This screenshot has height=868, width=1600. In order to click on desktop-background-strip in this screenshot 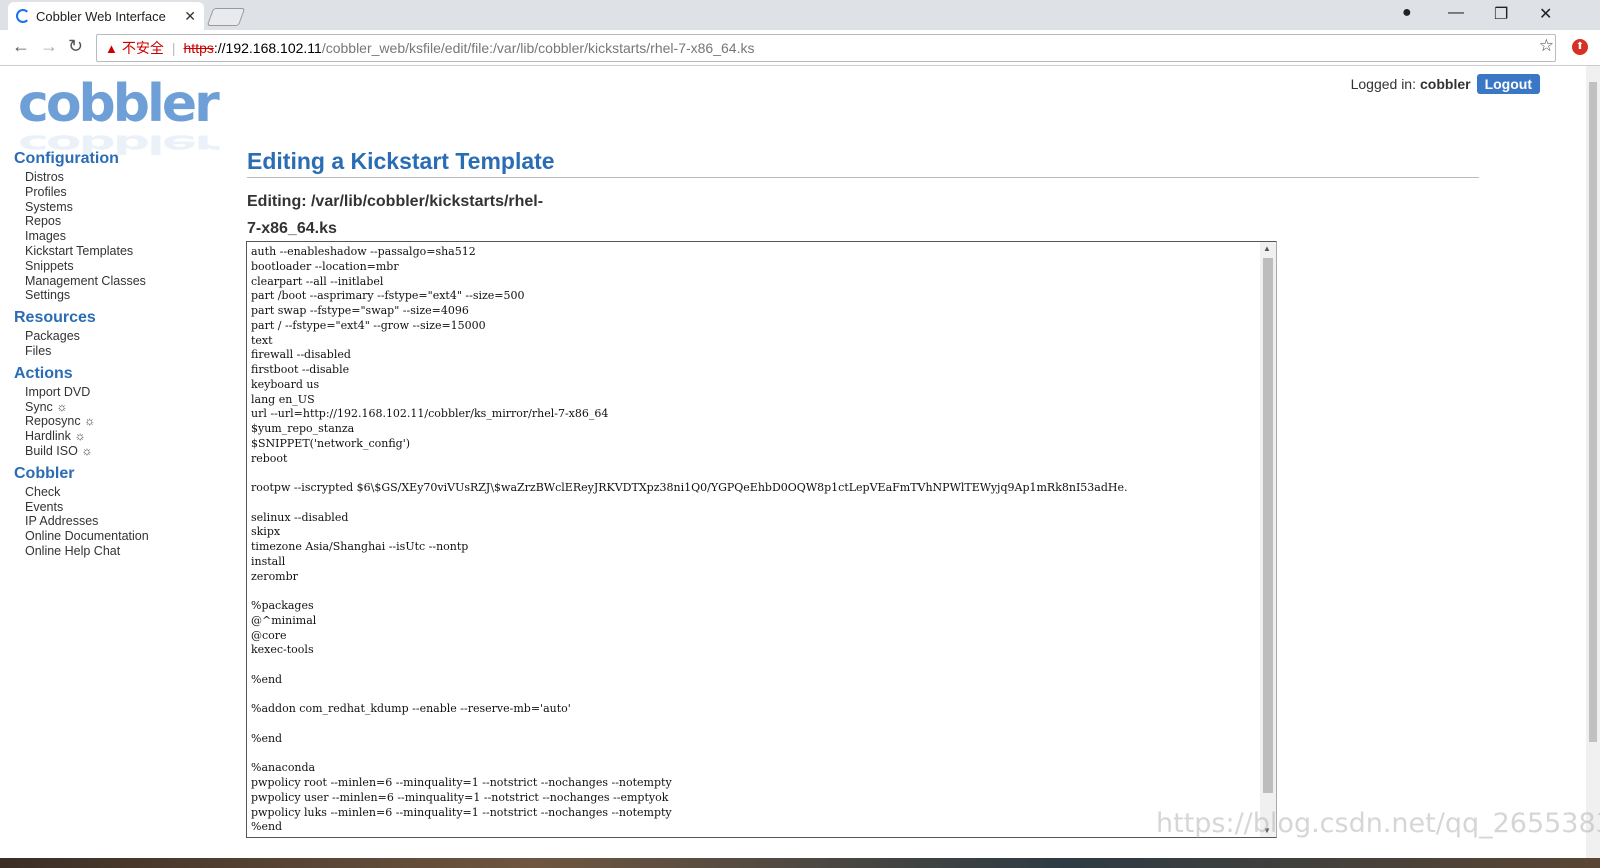, I will do `click(800, 863)`.